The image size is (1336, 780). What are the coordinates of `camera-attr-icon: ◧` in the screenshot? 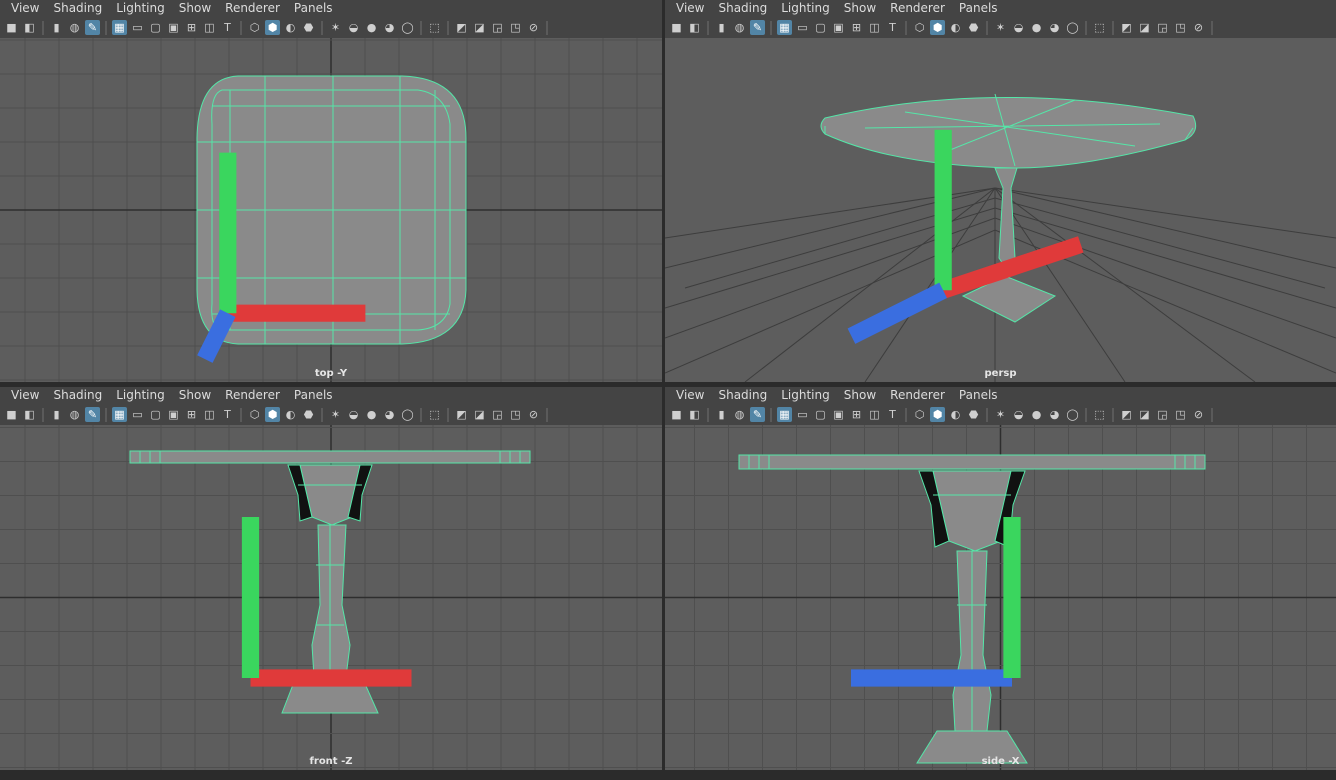 It's located at (694, 27).